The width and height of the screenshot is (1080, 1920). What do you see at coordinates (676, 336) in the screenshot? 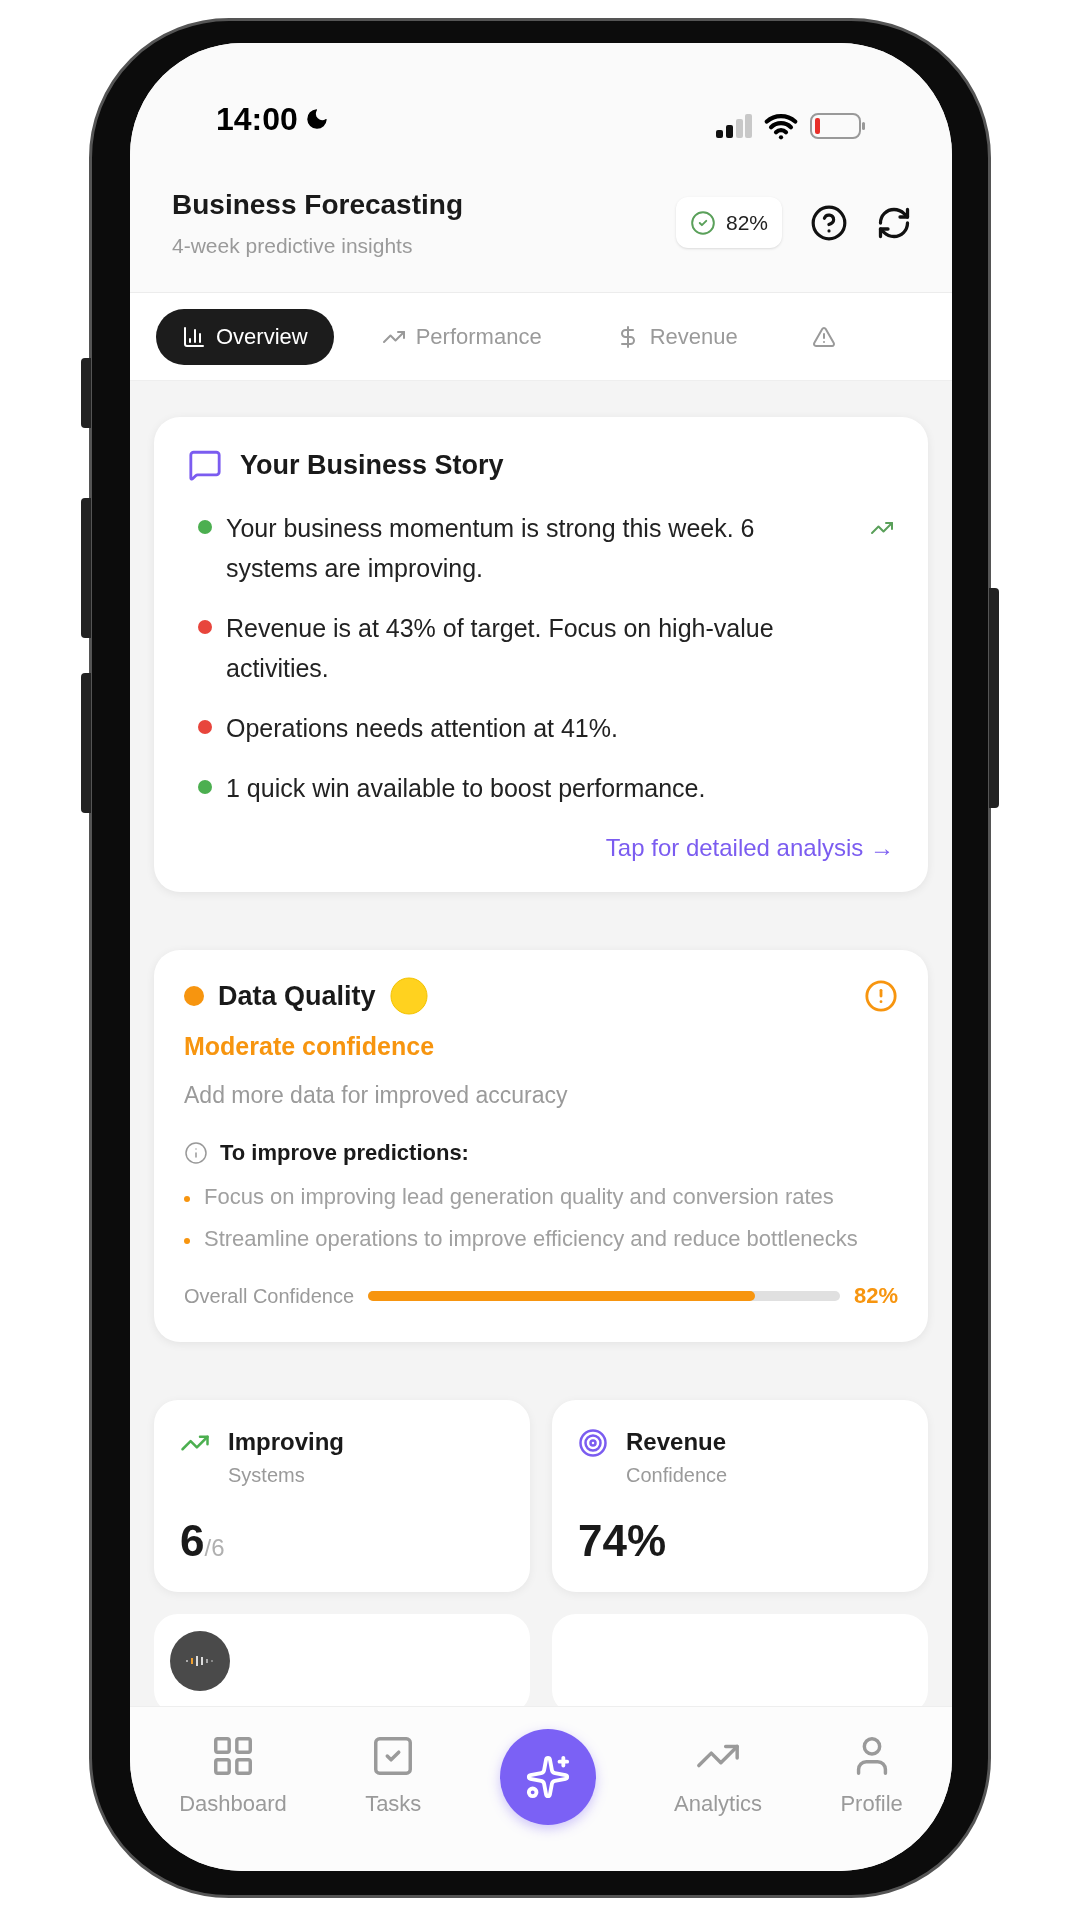
I see `tab: Revenue` at bounding box center [676, 336].